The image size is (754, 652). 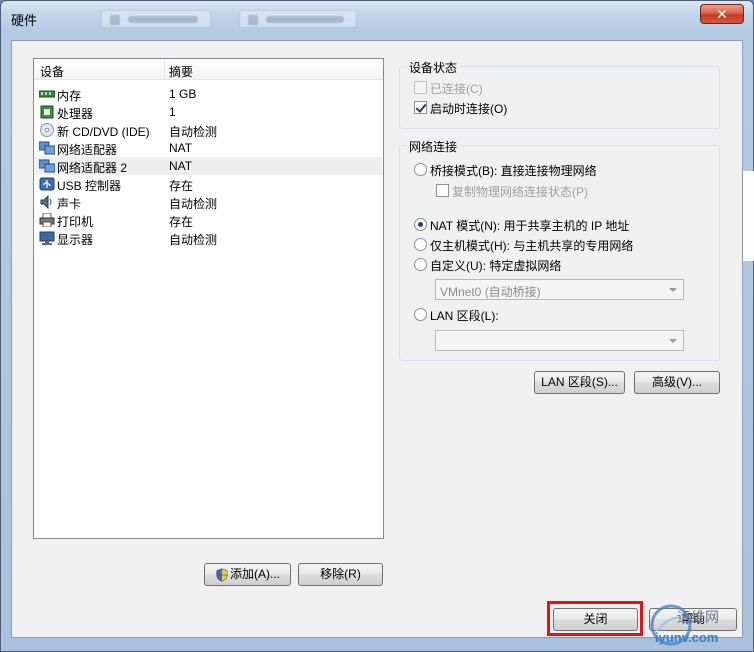 What do you see at coordinates (208, 184) in the screenshot?
I see `device-row-usb-controller: USB 控制器 存在` at bounding box center [208, 184].